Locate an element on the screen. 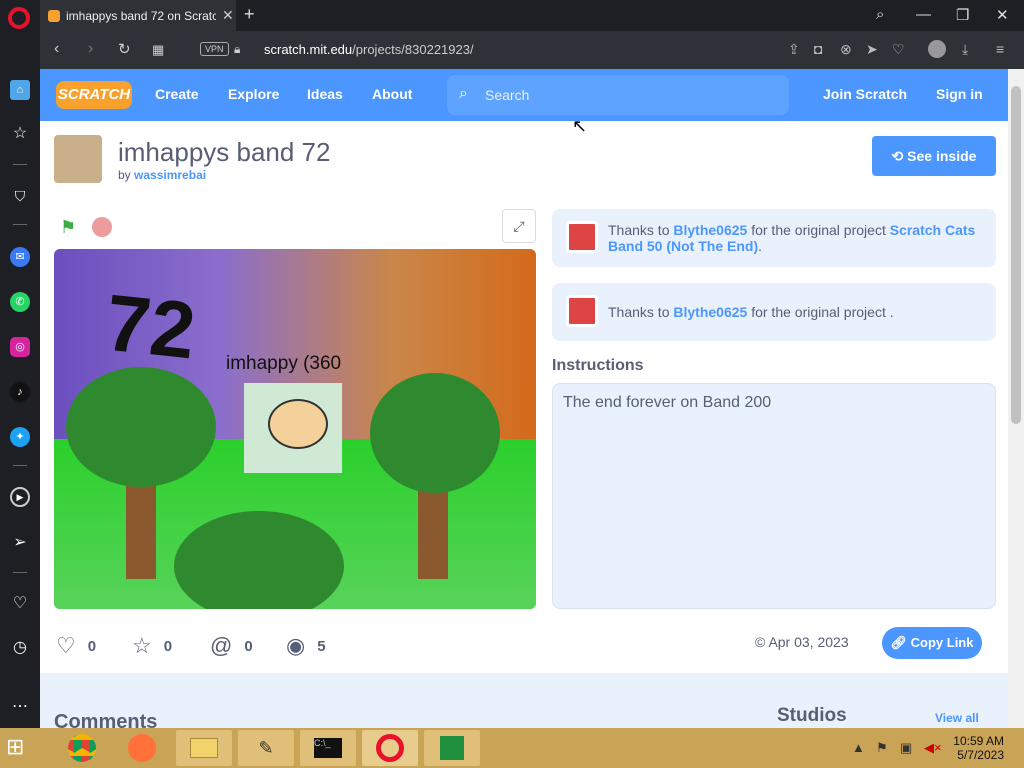 Image resolution: width=1024 pixels, height=768 pixels. sidebar-divider is located at coordinates (20, 164).